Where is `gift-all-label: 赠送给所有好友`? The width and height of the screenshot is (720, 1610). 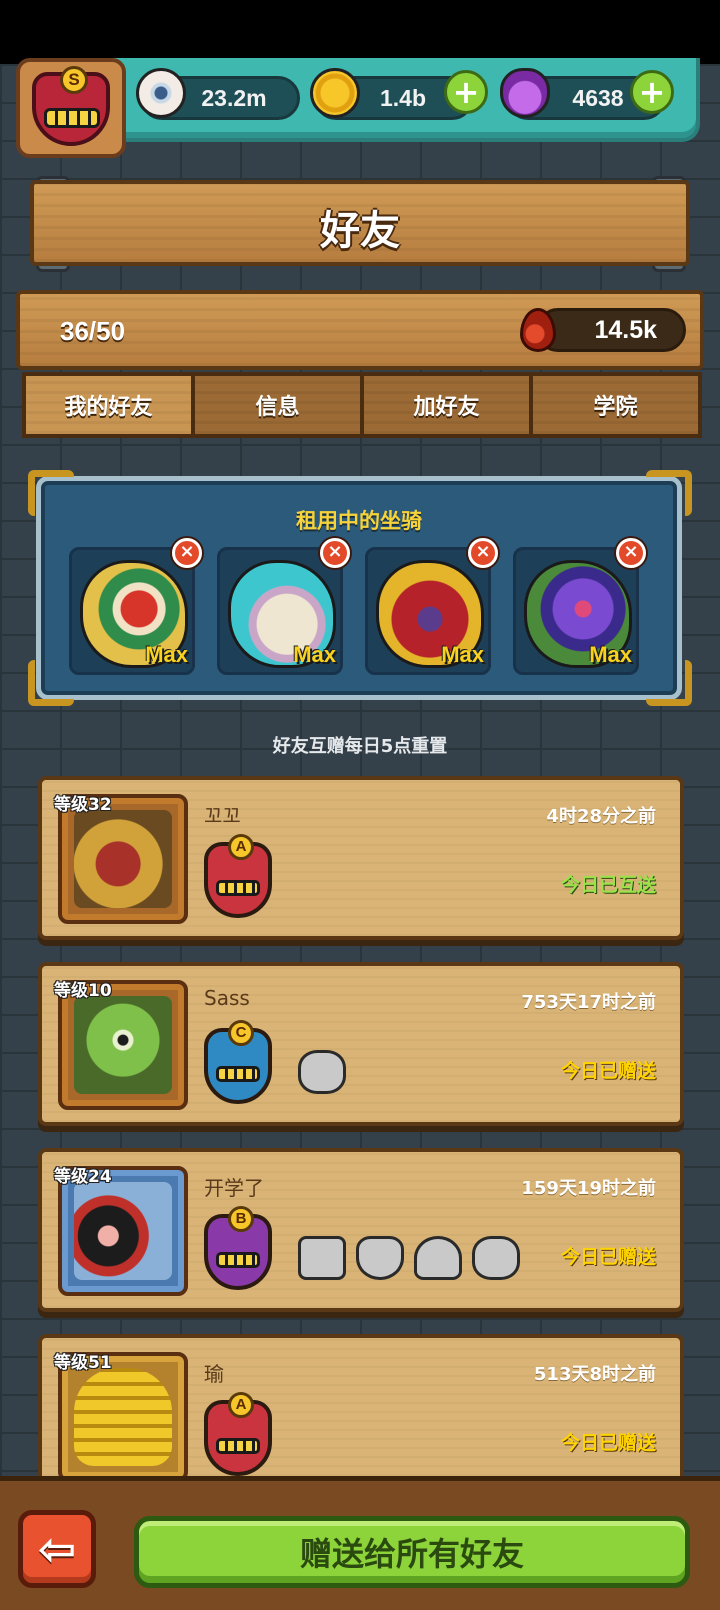
gift-all-label: 赠送给所有好友 is located at coordinates (411, 1554).